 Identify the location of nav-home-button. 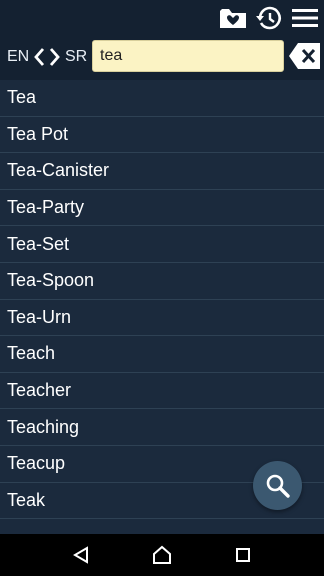
(162, 555).